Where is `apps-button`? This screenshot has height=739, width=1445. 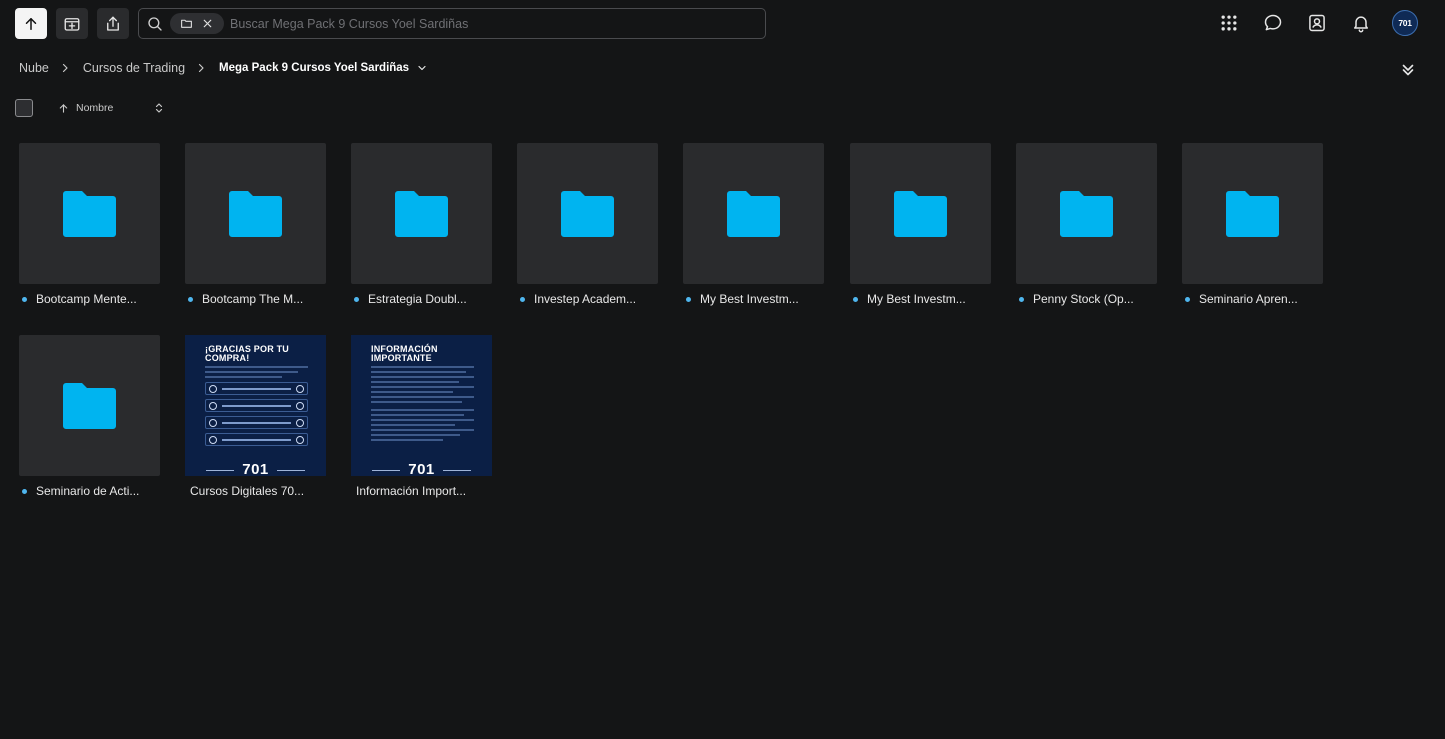
apps-button is located at coordinates (1229, 23).